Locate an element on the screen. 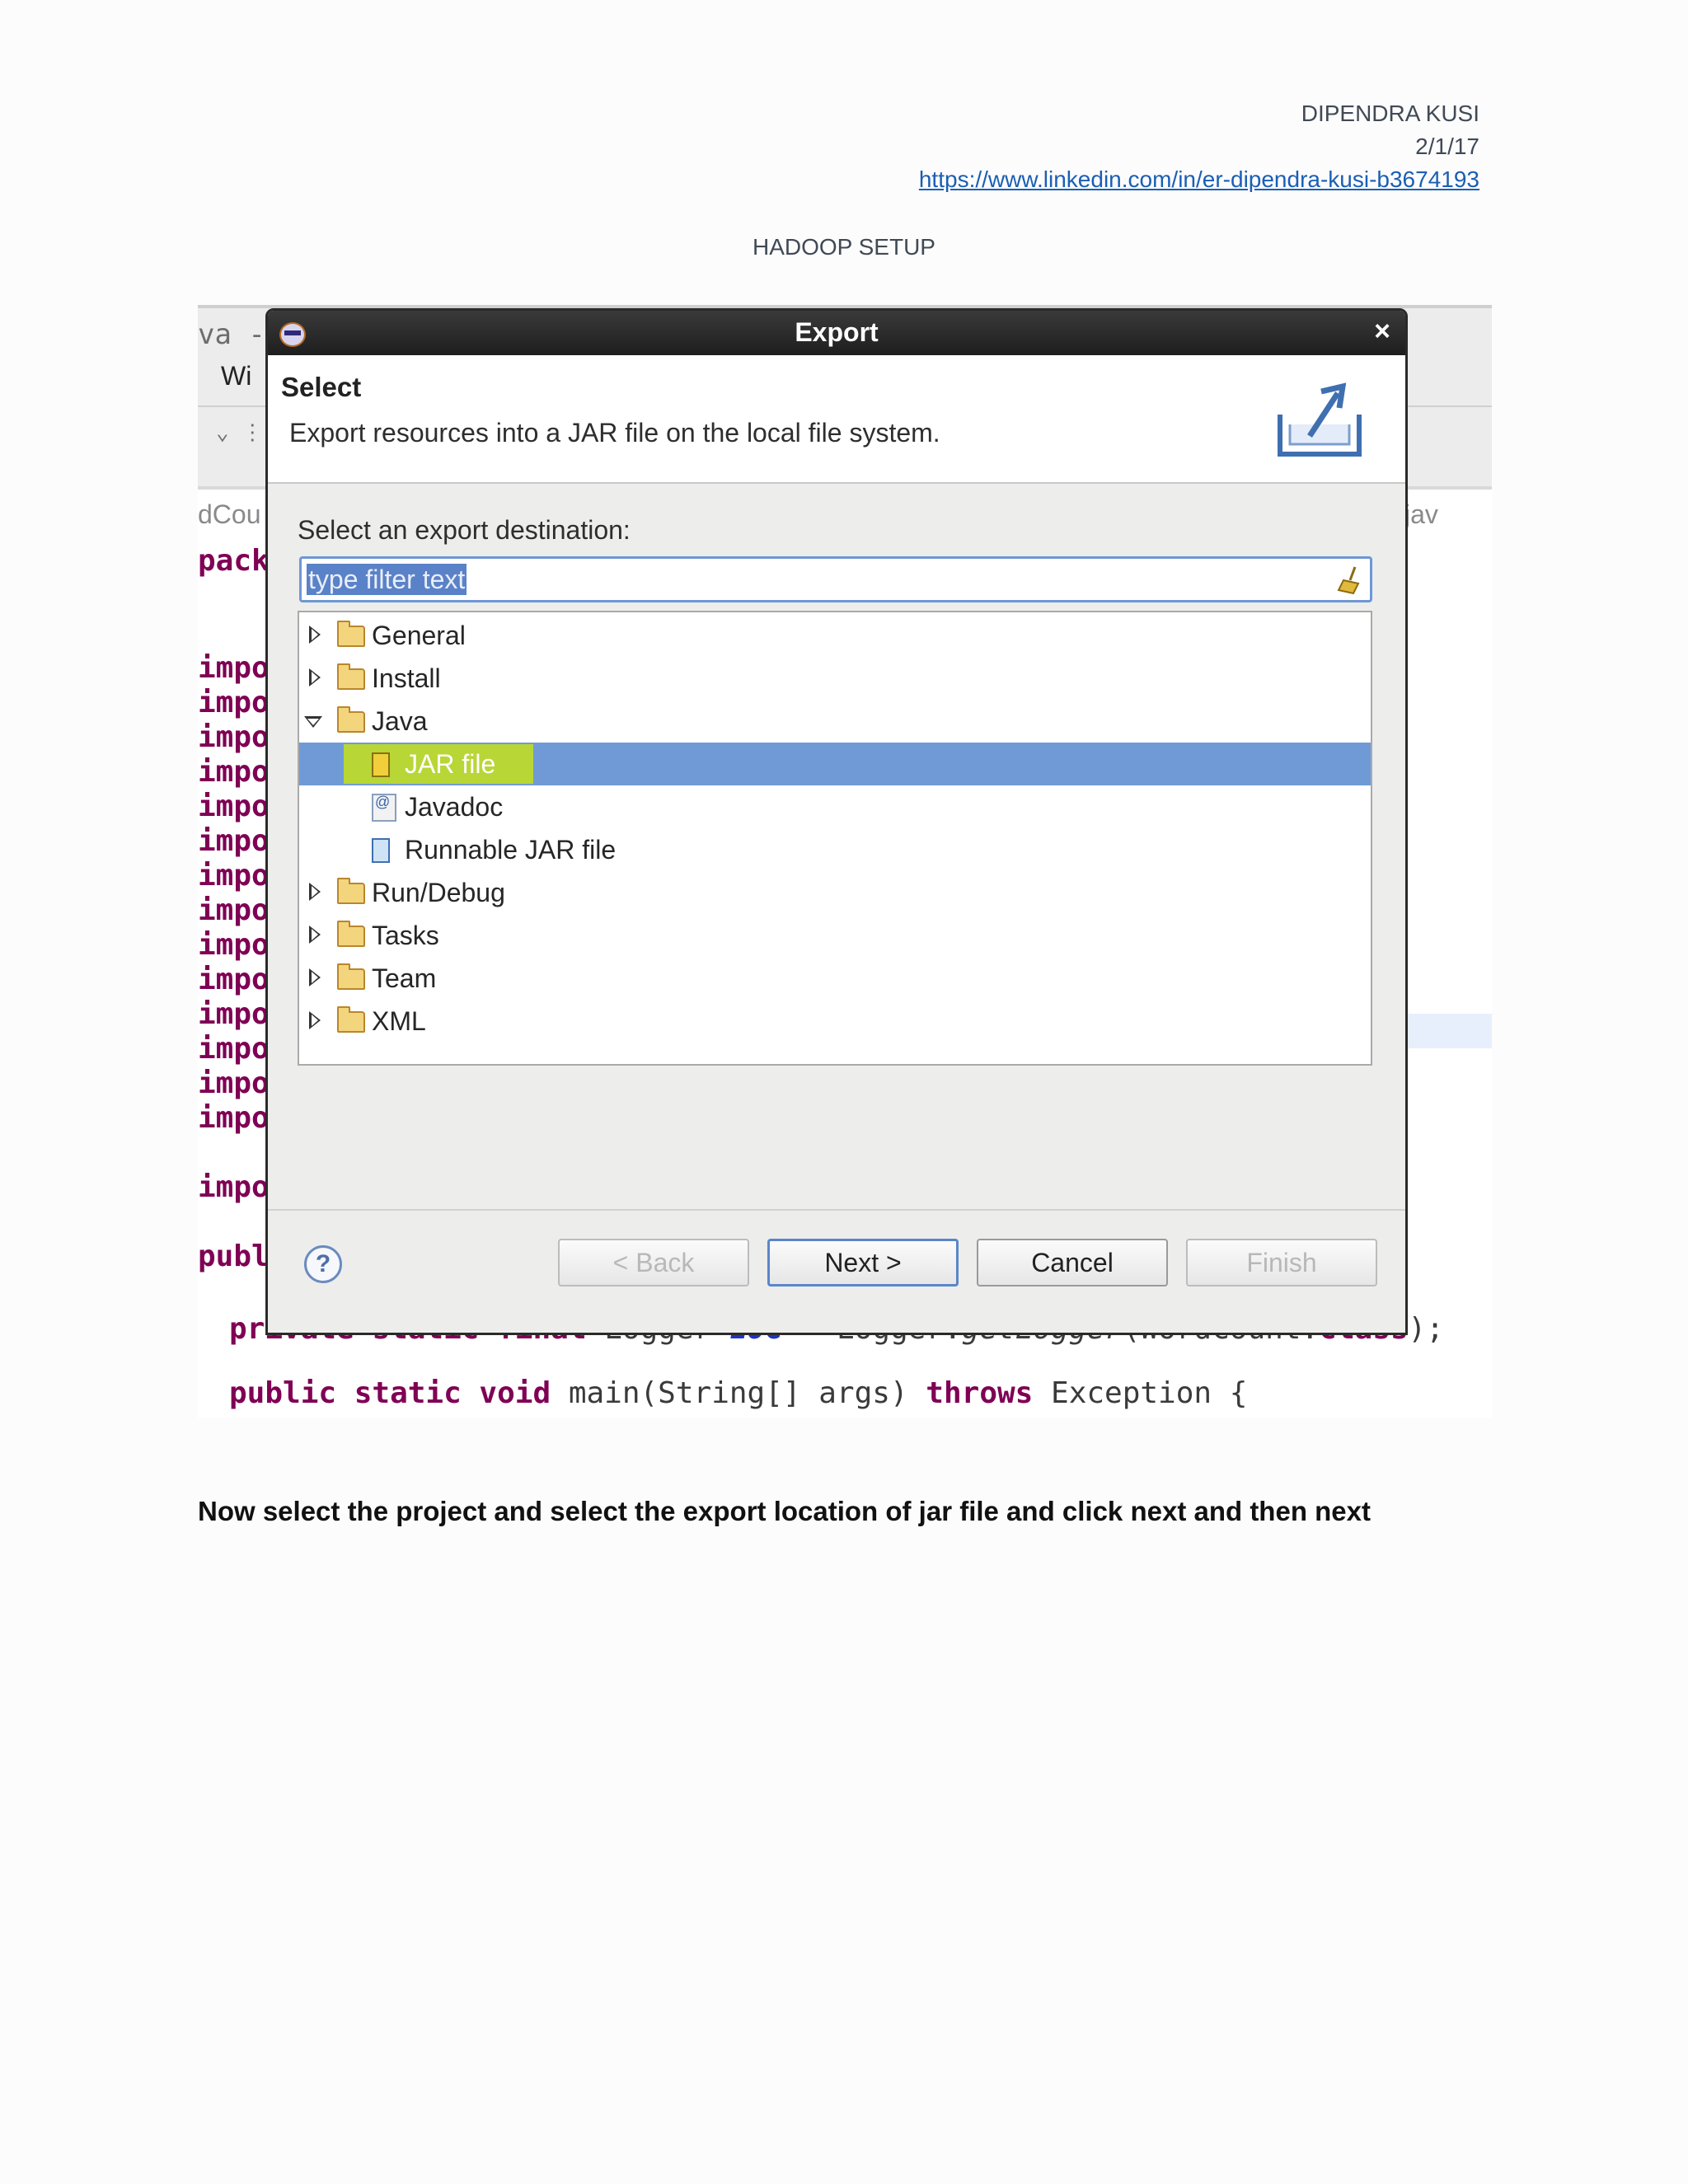 Image resolution: width=1688 pixels, height=2184 pixels. tree-item-label: Tasks is located at coordinates (406, 935).